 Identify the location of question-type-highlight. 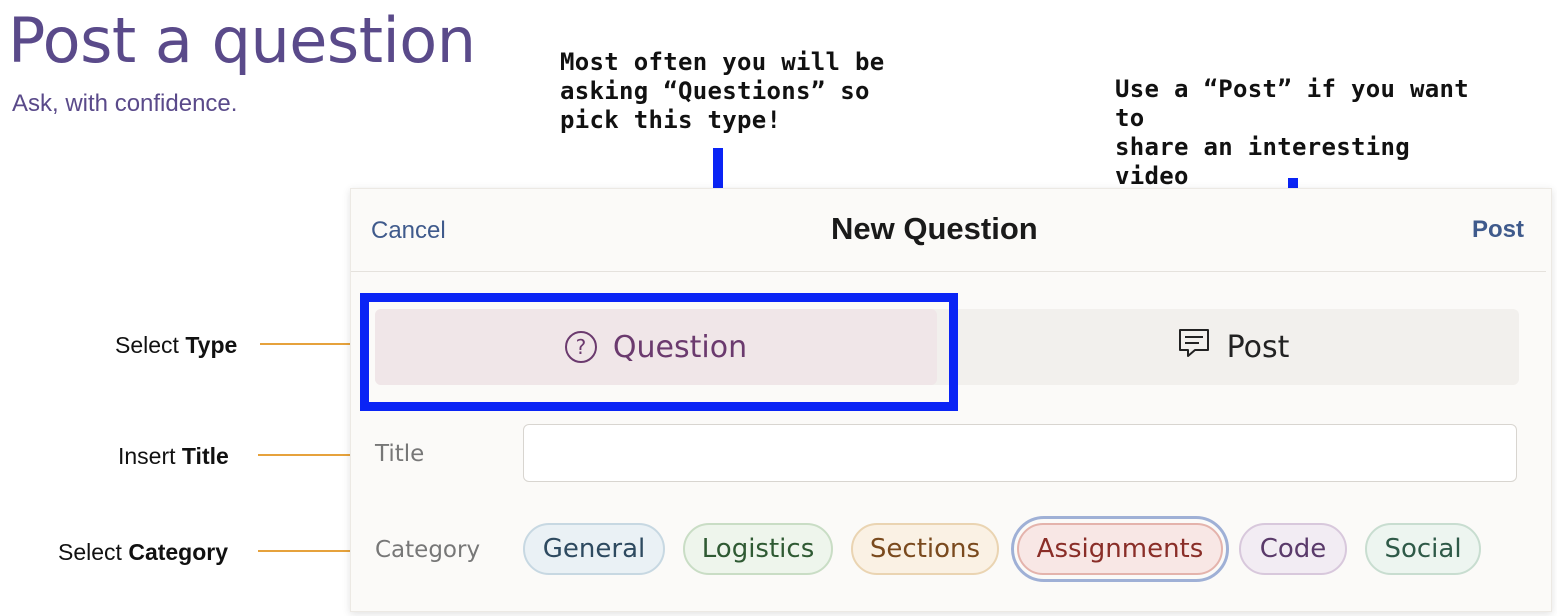
(659, 352).